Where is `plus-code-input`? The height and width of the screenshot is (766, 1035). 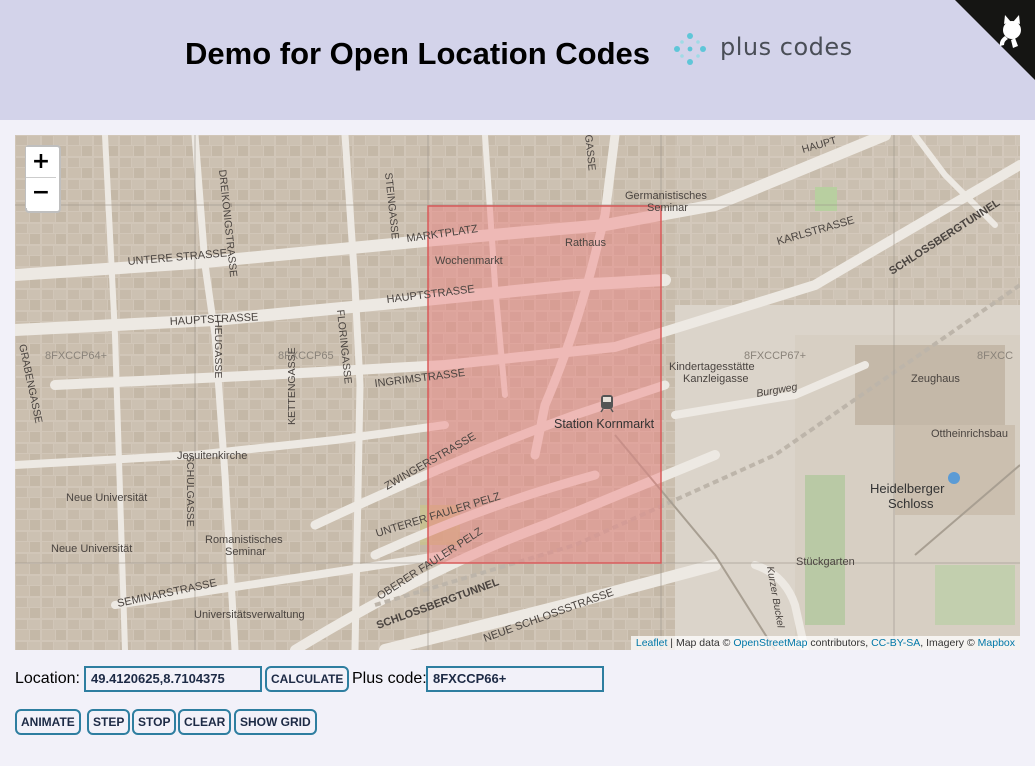
plus-code-input is located at coordinates (515, 679).